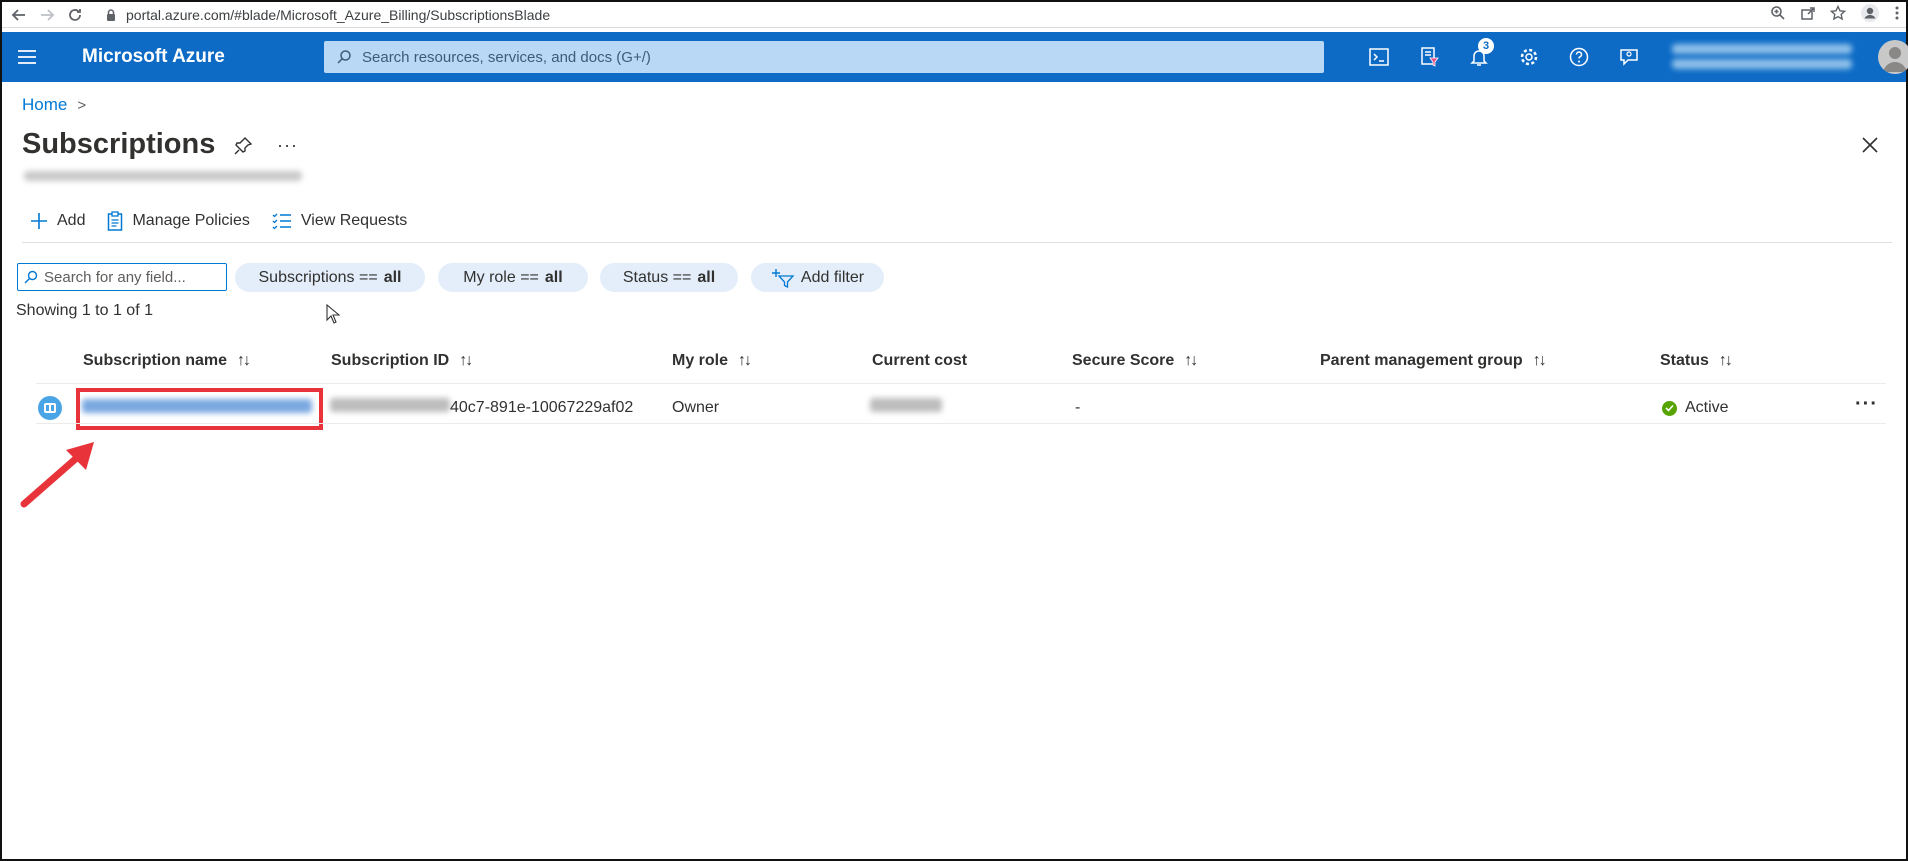  I want to click on view-requests-button: View Requests, so click(339, 221).